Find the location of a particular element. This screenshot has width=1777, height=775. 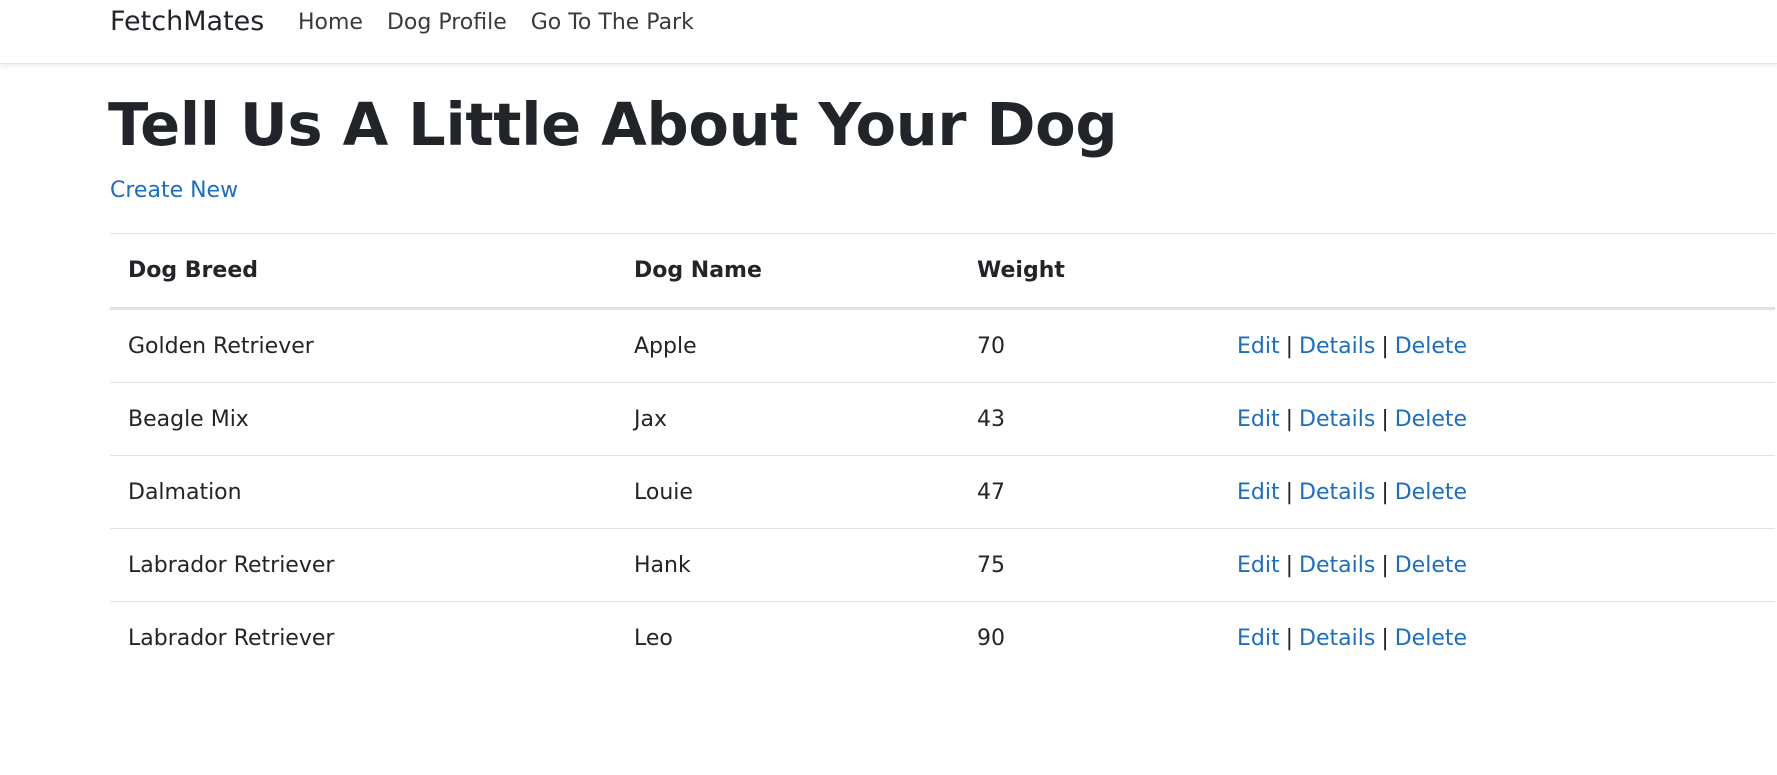

cell-dog-name: Apple is located at coordinates (787, 345).